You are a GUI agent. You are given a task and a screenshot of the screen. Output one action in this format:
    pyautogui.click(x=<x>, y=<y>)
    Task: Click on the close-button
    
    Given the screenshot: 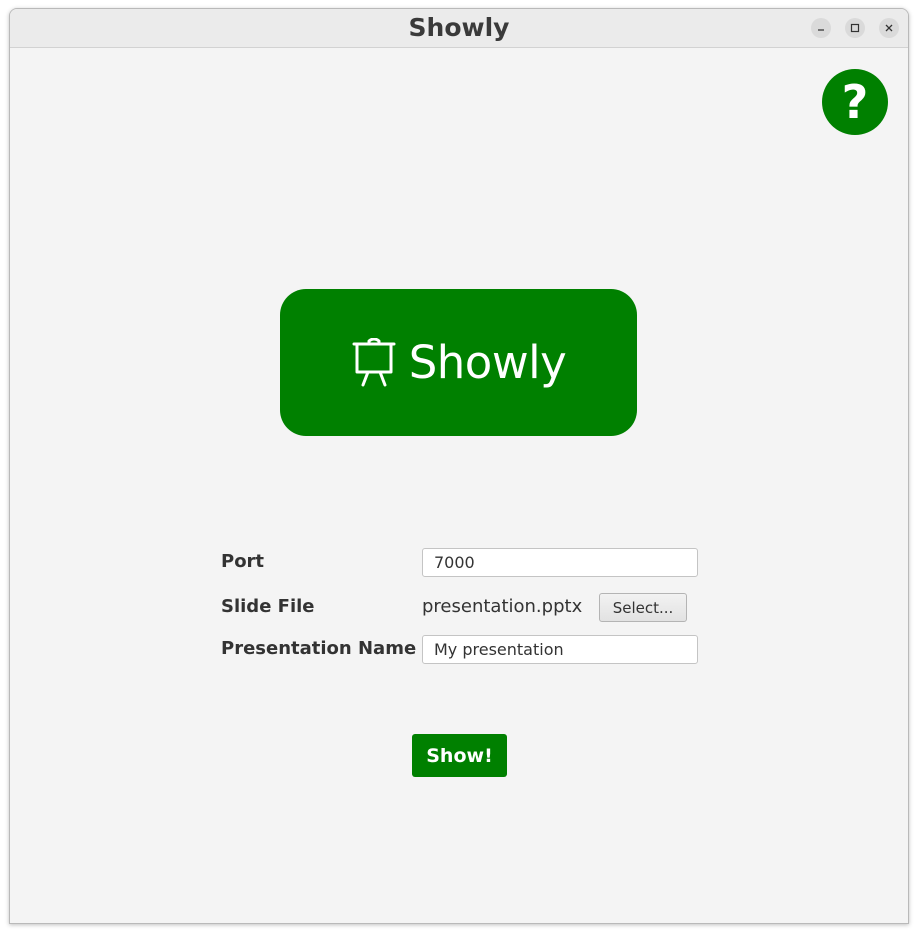 What is the action you would take?
    pyautogui.click(x=889, y=28)
    